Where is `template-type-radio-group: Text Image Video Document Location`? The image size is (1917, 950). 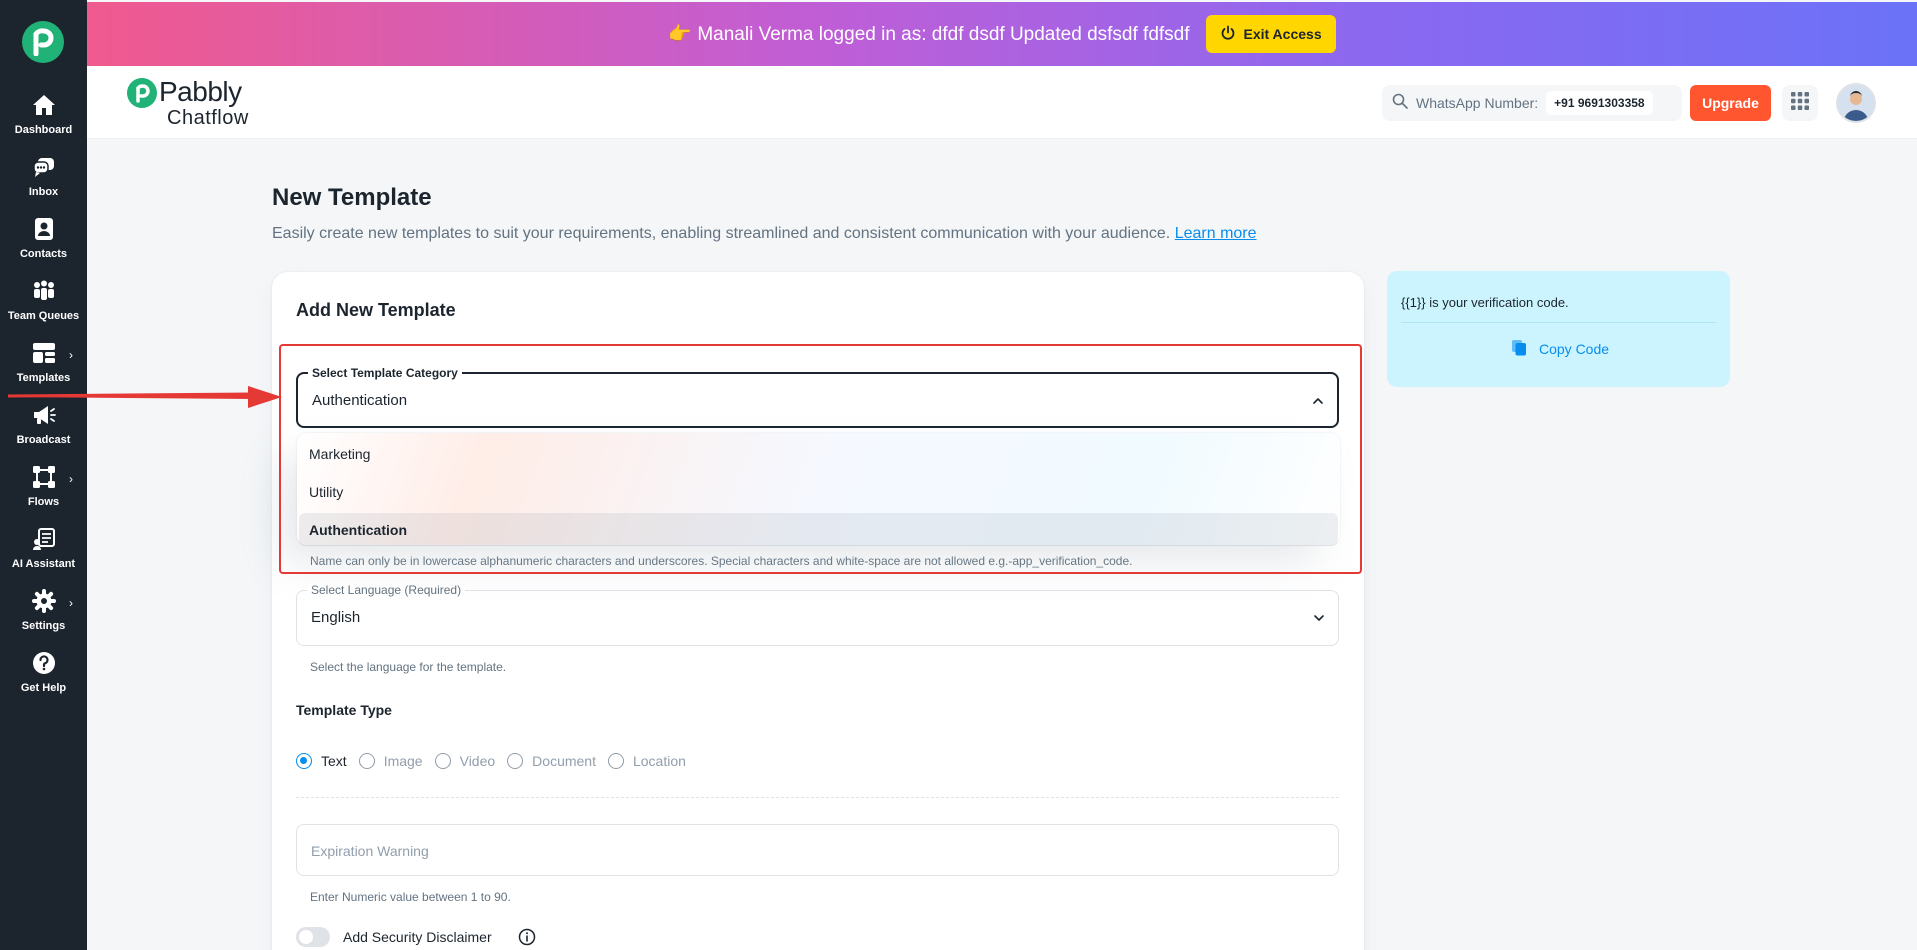
template-type-radio-group: Text Image Video Document Location is located at coordinates (497, 761).